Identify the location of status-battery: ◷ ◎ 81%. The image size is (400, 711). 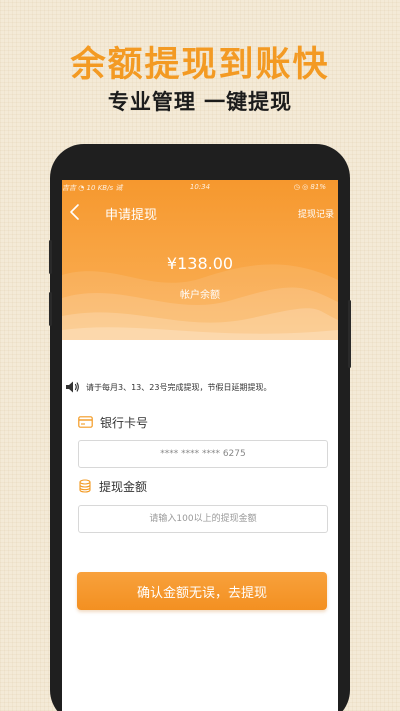
(309, 187).